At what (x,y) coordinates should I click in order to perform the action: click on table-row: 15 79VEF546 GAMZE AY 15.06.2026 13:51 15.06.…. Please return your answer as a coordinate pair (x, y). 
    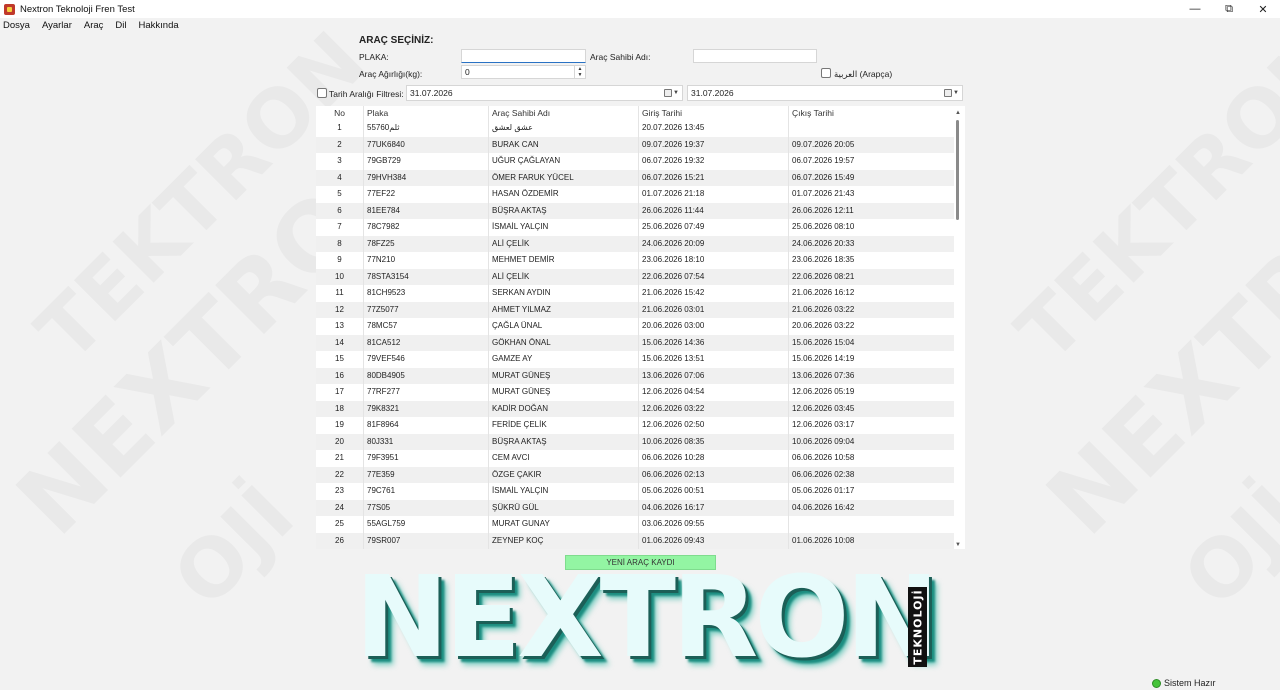
    Looking at the image, I should click on (635, 359).